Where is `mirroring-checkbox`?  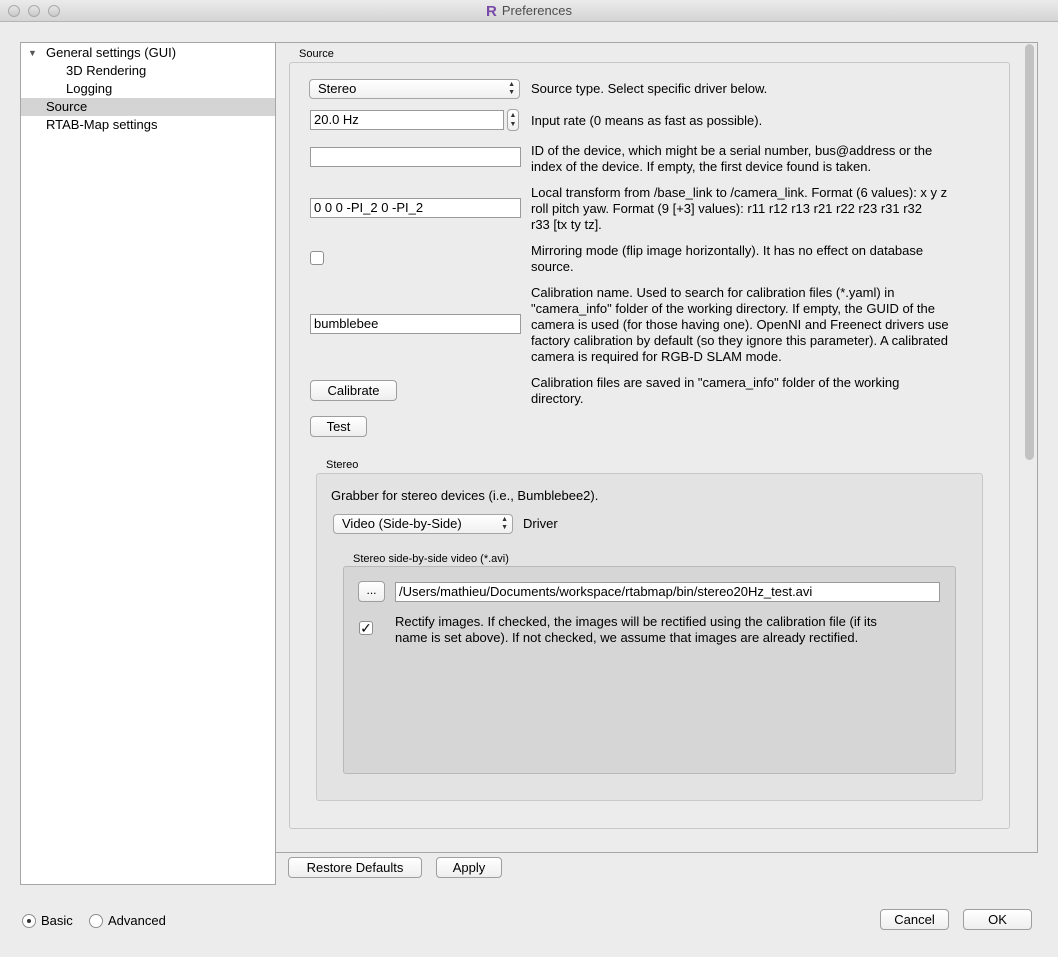
mirroring-checkbox is located at coordinates (317, 258).